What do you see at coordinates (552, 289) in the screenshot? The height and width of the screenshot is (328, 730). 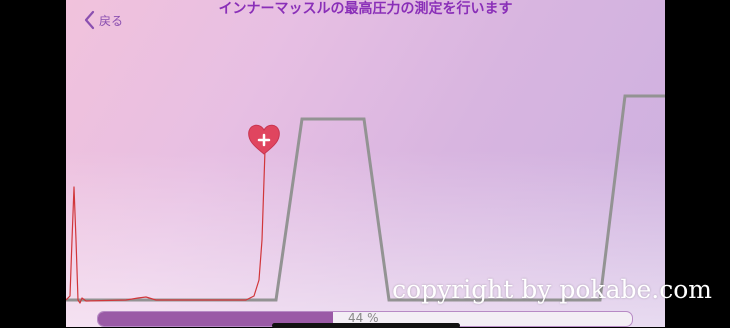 I see `watermark: copyright by pokabe.com` at bounding box center [552, 289].